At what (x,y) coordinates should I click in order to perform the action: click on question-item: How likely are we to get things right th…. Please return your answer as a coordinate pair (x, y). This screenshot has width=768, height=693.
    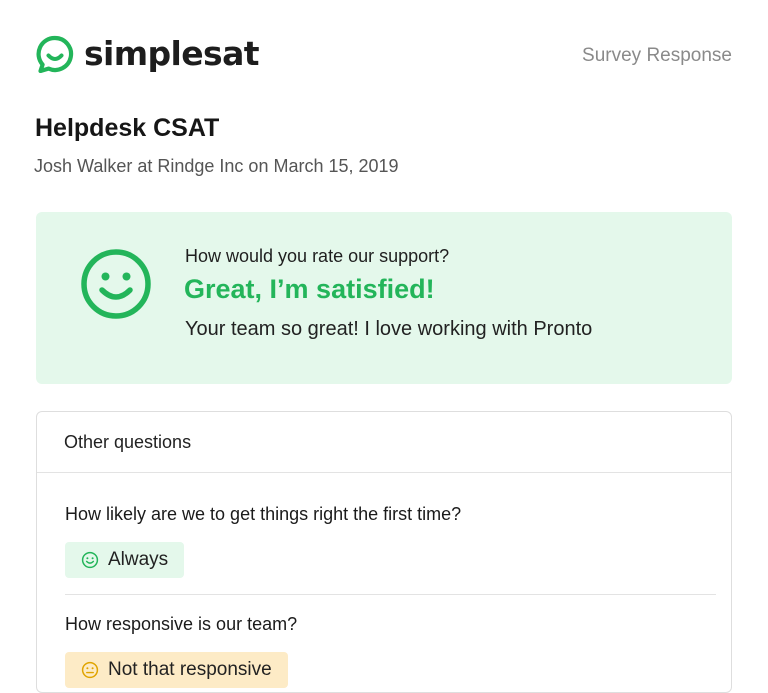
    Looking at the image, I should click on (390, 541).